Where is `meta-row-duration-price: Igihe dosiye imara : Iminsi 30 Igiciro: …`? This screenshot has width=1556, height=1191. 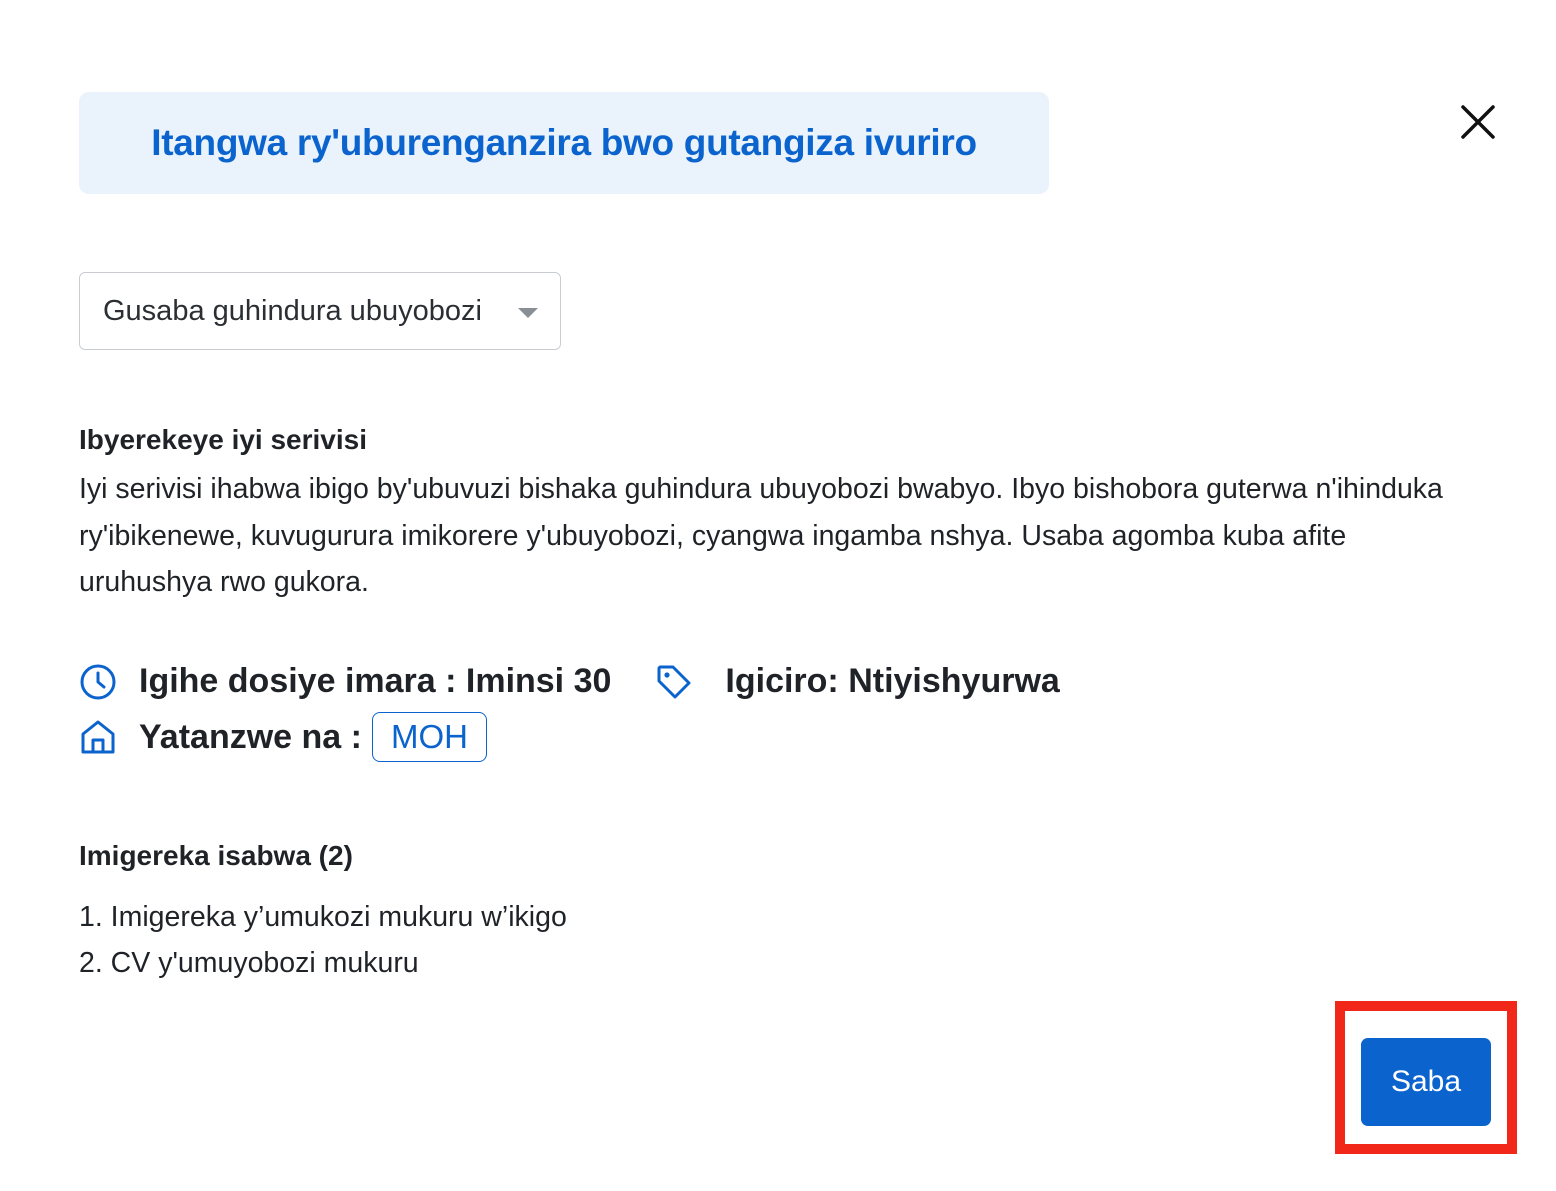
meta-row-duration-price: Igihe dosiye imara : Iminsi 30 Igiciro: … is located at coordinates (569, 681).